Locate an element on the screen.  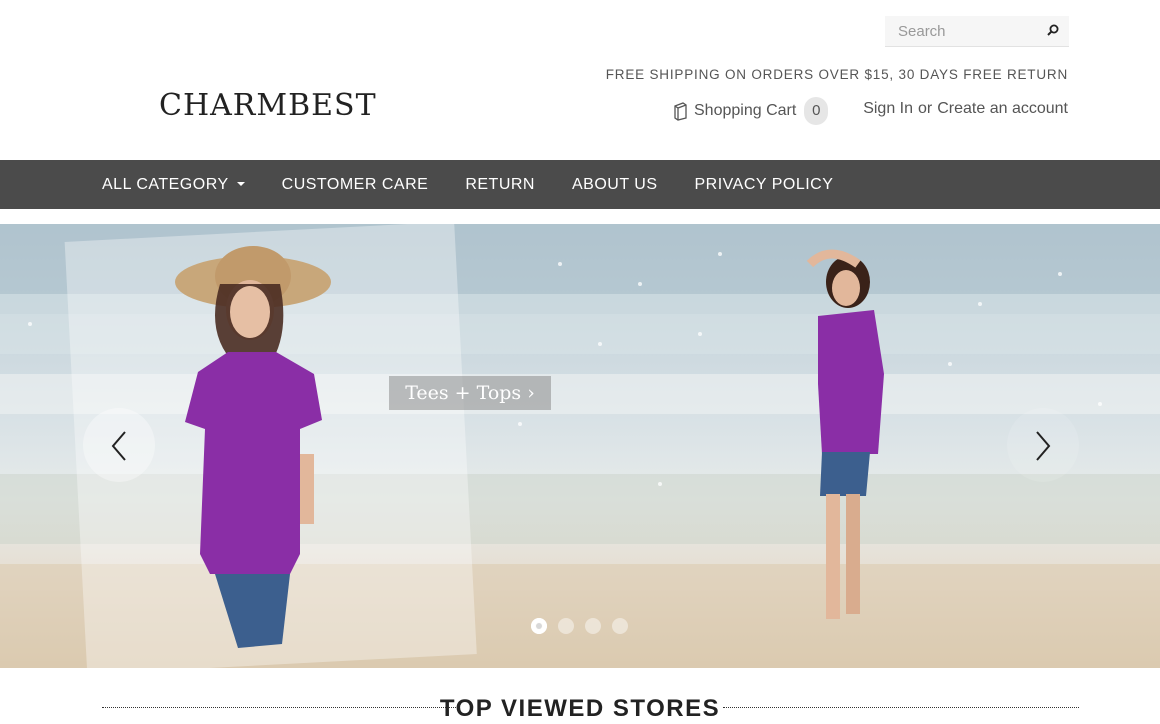
account-links: Sign In or Create an account is located at coordinates (965, 109).